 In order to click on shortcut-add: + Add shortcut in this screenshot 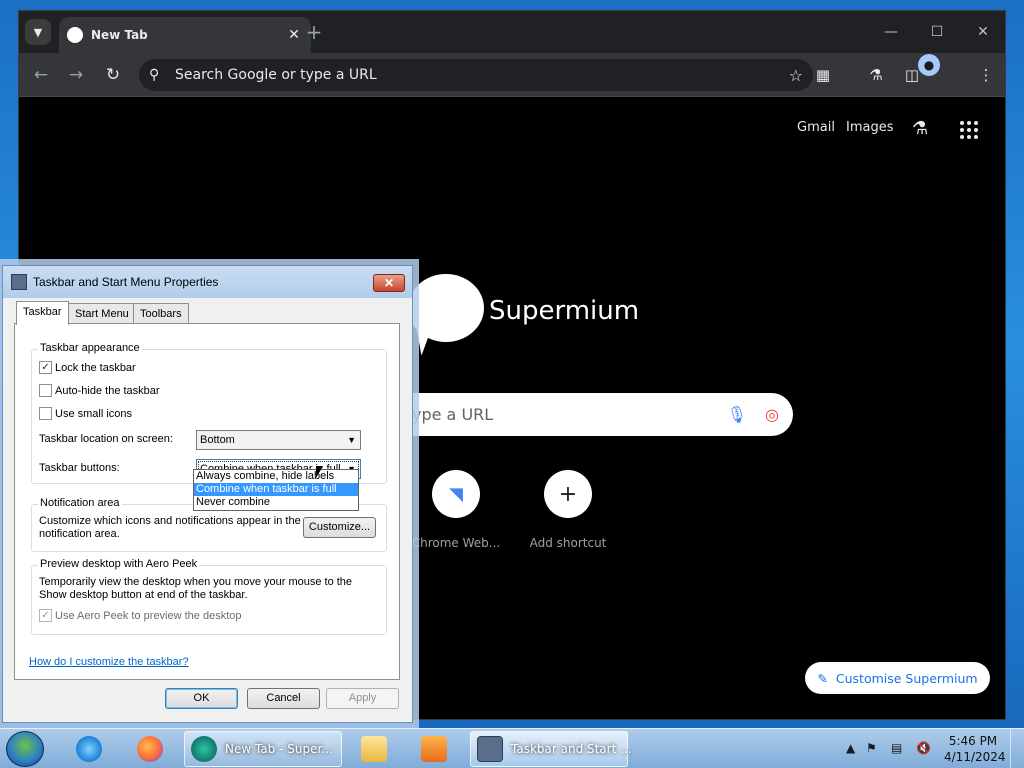, I will do `click(568, 510)`.